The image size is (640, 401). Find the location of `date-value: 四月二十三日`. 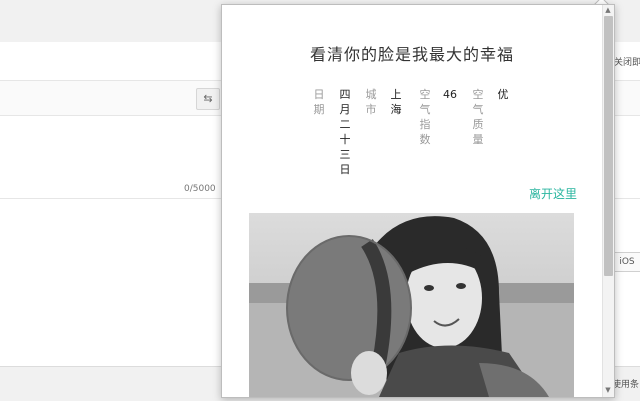

date-value: 四月二十三日 is located at coordinates (345, 132).